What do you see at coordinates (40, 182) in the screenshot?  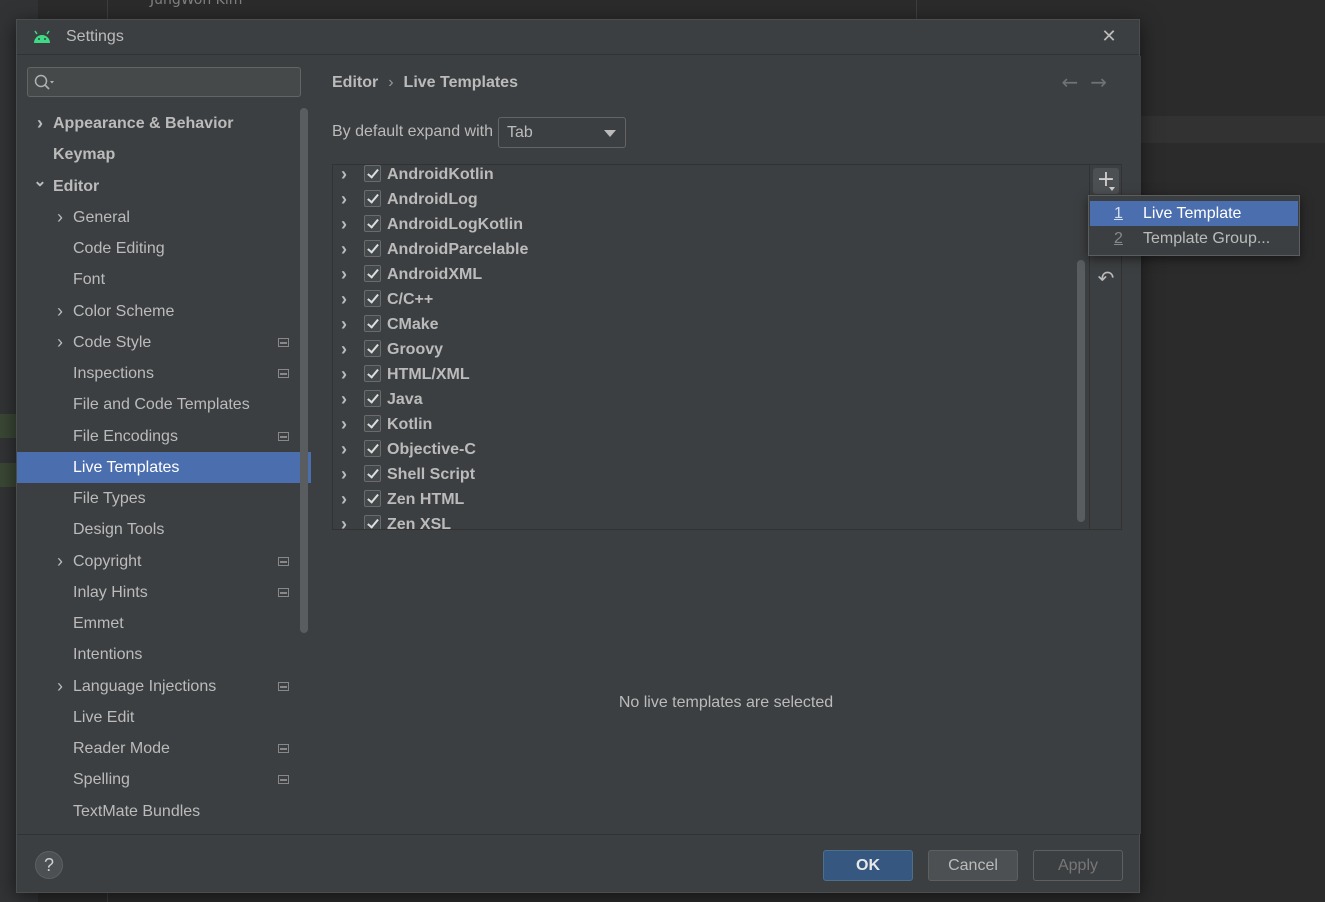 I see `chevron-down-icon: ⌄` at bounding box center [40, 182].